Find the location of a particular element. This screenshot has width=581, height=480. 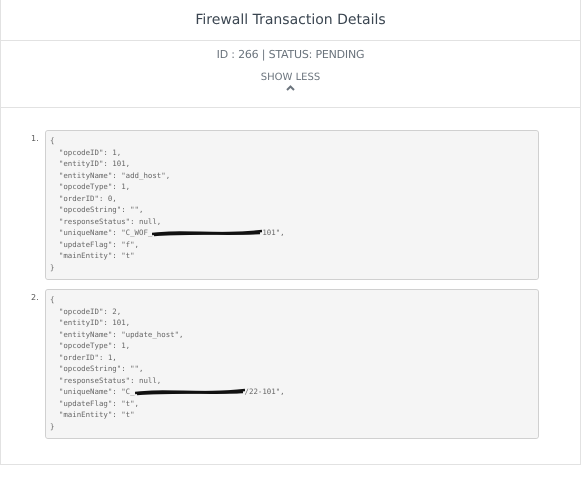

transaction-status: ID : 266 | STATUS: PENDING is located at coordinates (290, 54).